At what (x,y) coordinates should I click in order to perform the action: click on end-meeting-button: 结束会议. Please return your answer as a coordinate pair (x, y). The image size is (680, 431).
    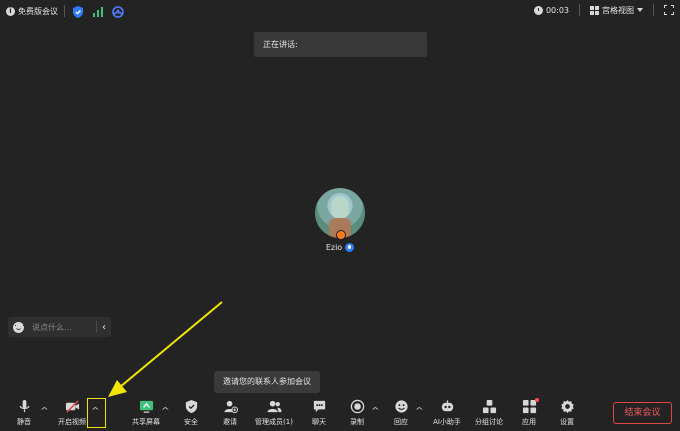
    Looking at the image, I should click on (642, 413).